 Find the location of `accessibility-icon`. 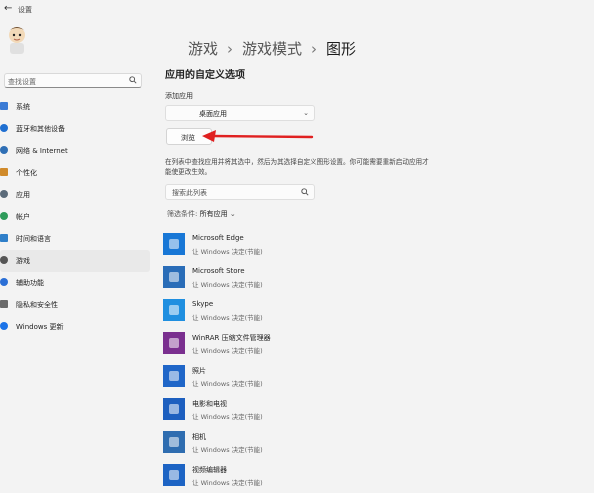

accessibility-icon is located at coordinates (4, 282).